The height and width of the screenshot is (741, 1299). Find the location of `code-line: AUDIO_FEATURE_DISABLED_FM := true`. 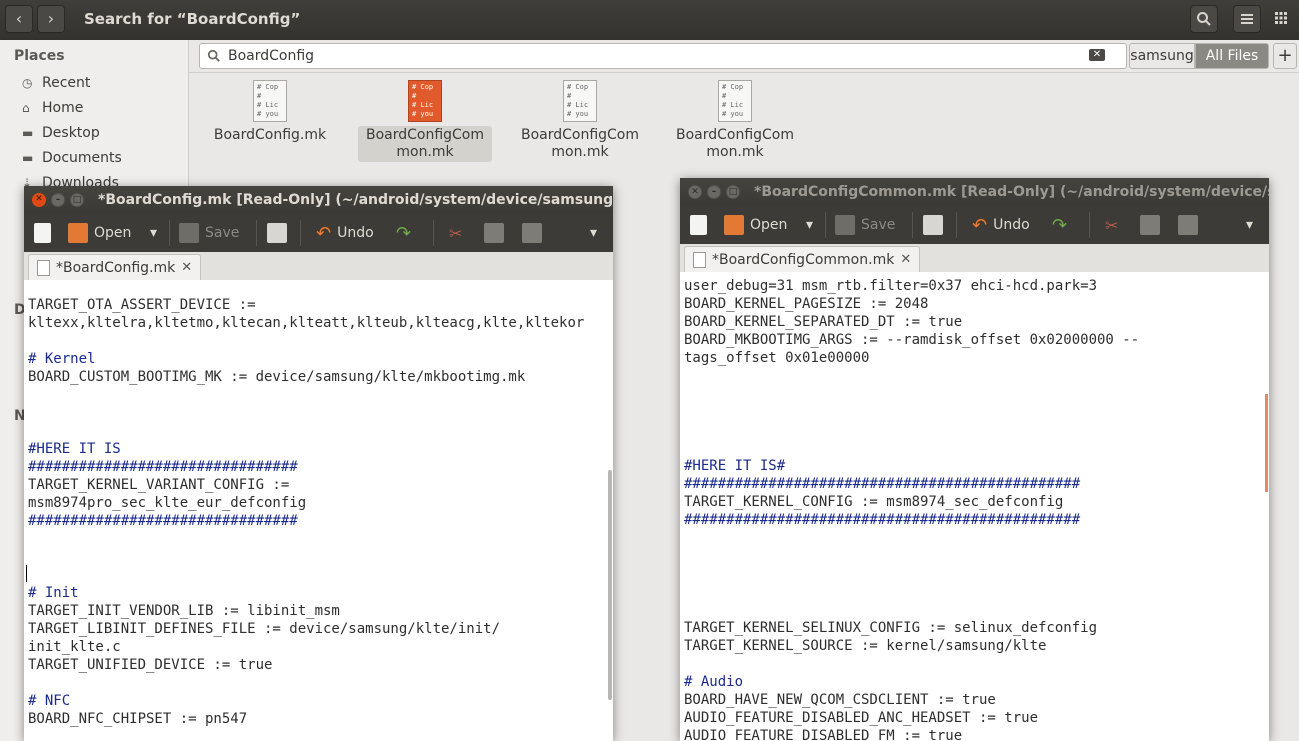

code-line: AUDIO_FEATURE_DISABLED_FM := true is located at coordinates (823, 734).